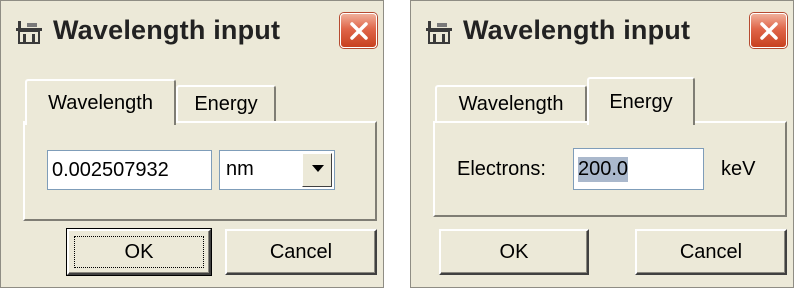 The height and width of the screenshot is (293, 794). I want to click on unit-select: nm, so click(277, 170).